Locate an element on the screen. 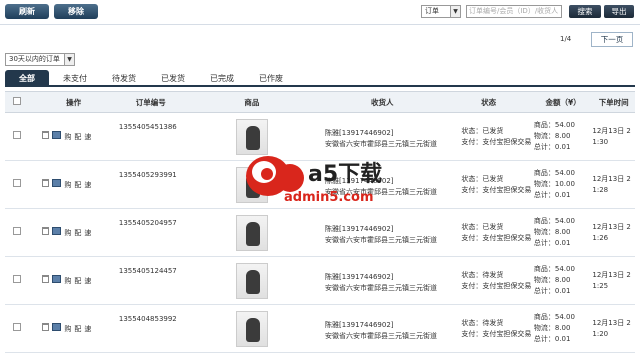 This screenshot has width=640, height=353. search-input: 订单编号/会员（ID）/收货人 is located at coordinates (514, 11).